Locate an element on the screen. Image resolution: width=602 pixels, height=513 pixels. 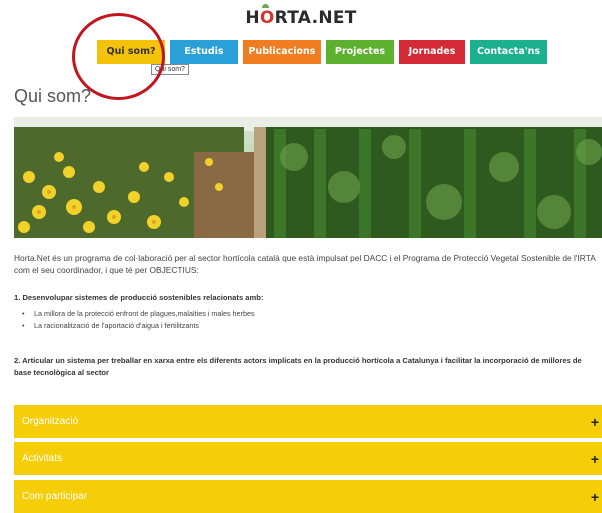
accordion-organitzacio: Organització + is located at coordinates (308, 421).